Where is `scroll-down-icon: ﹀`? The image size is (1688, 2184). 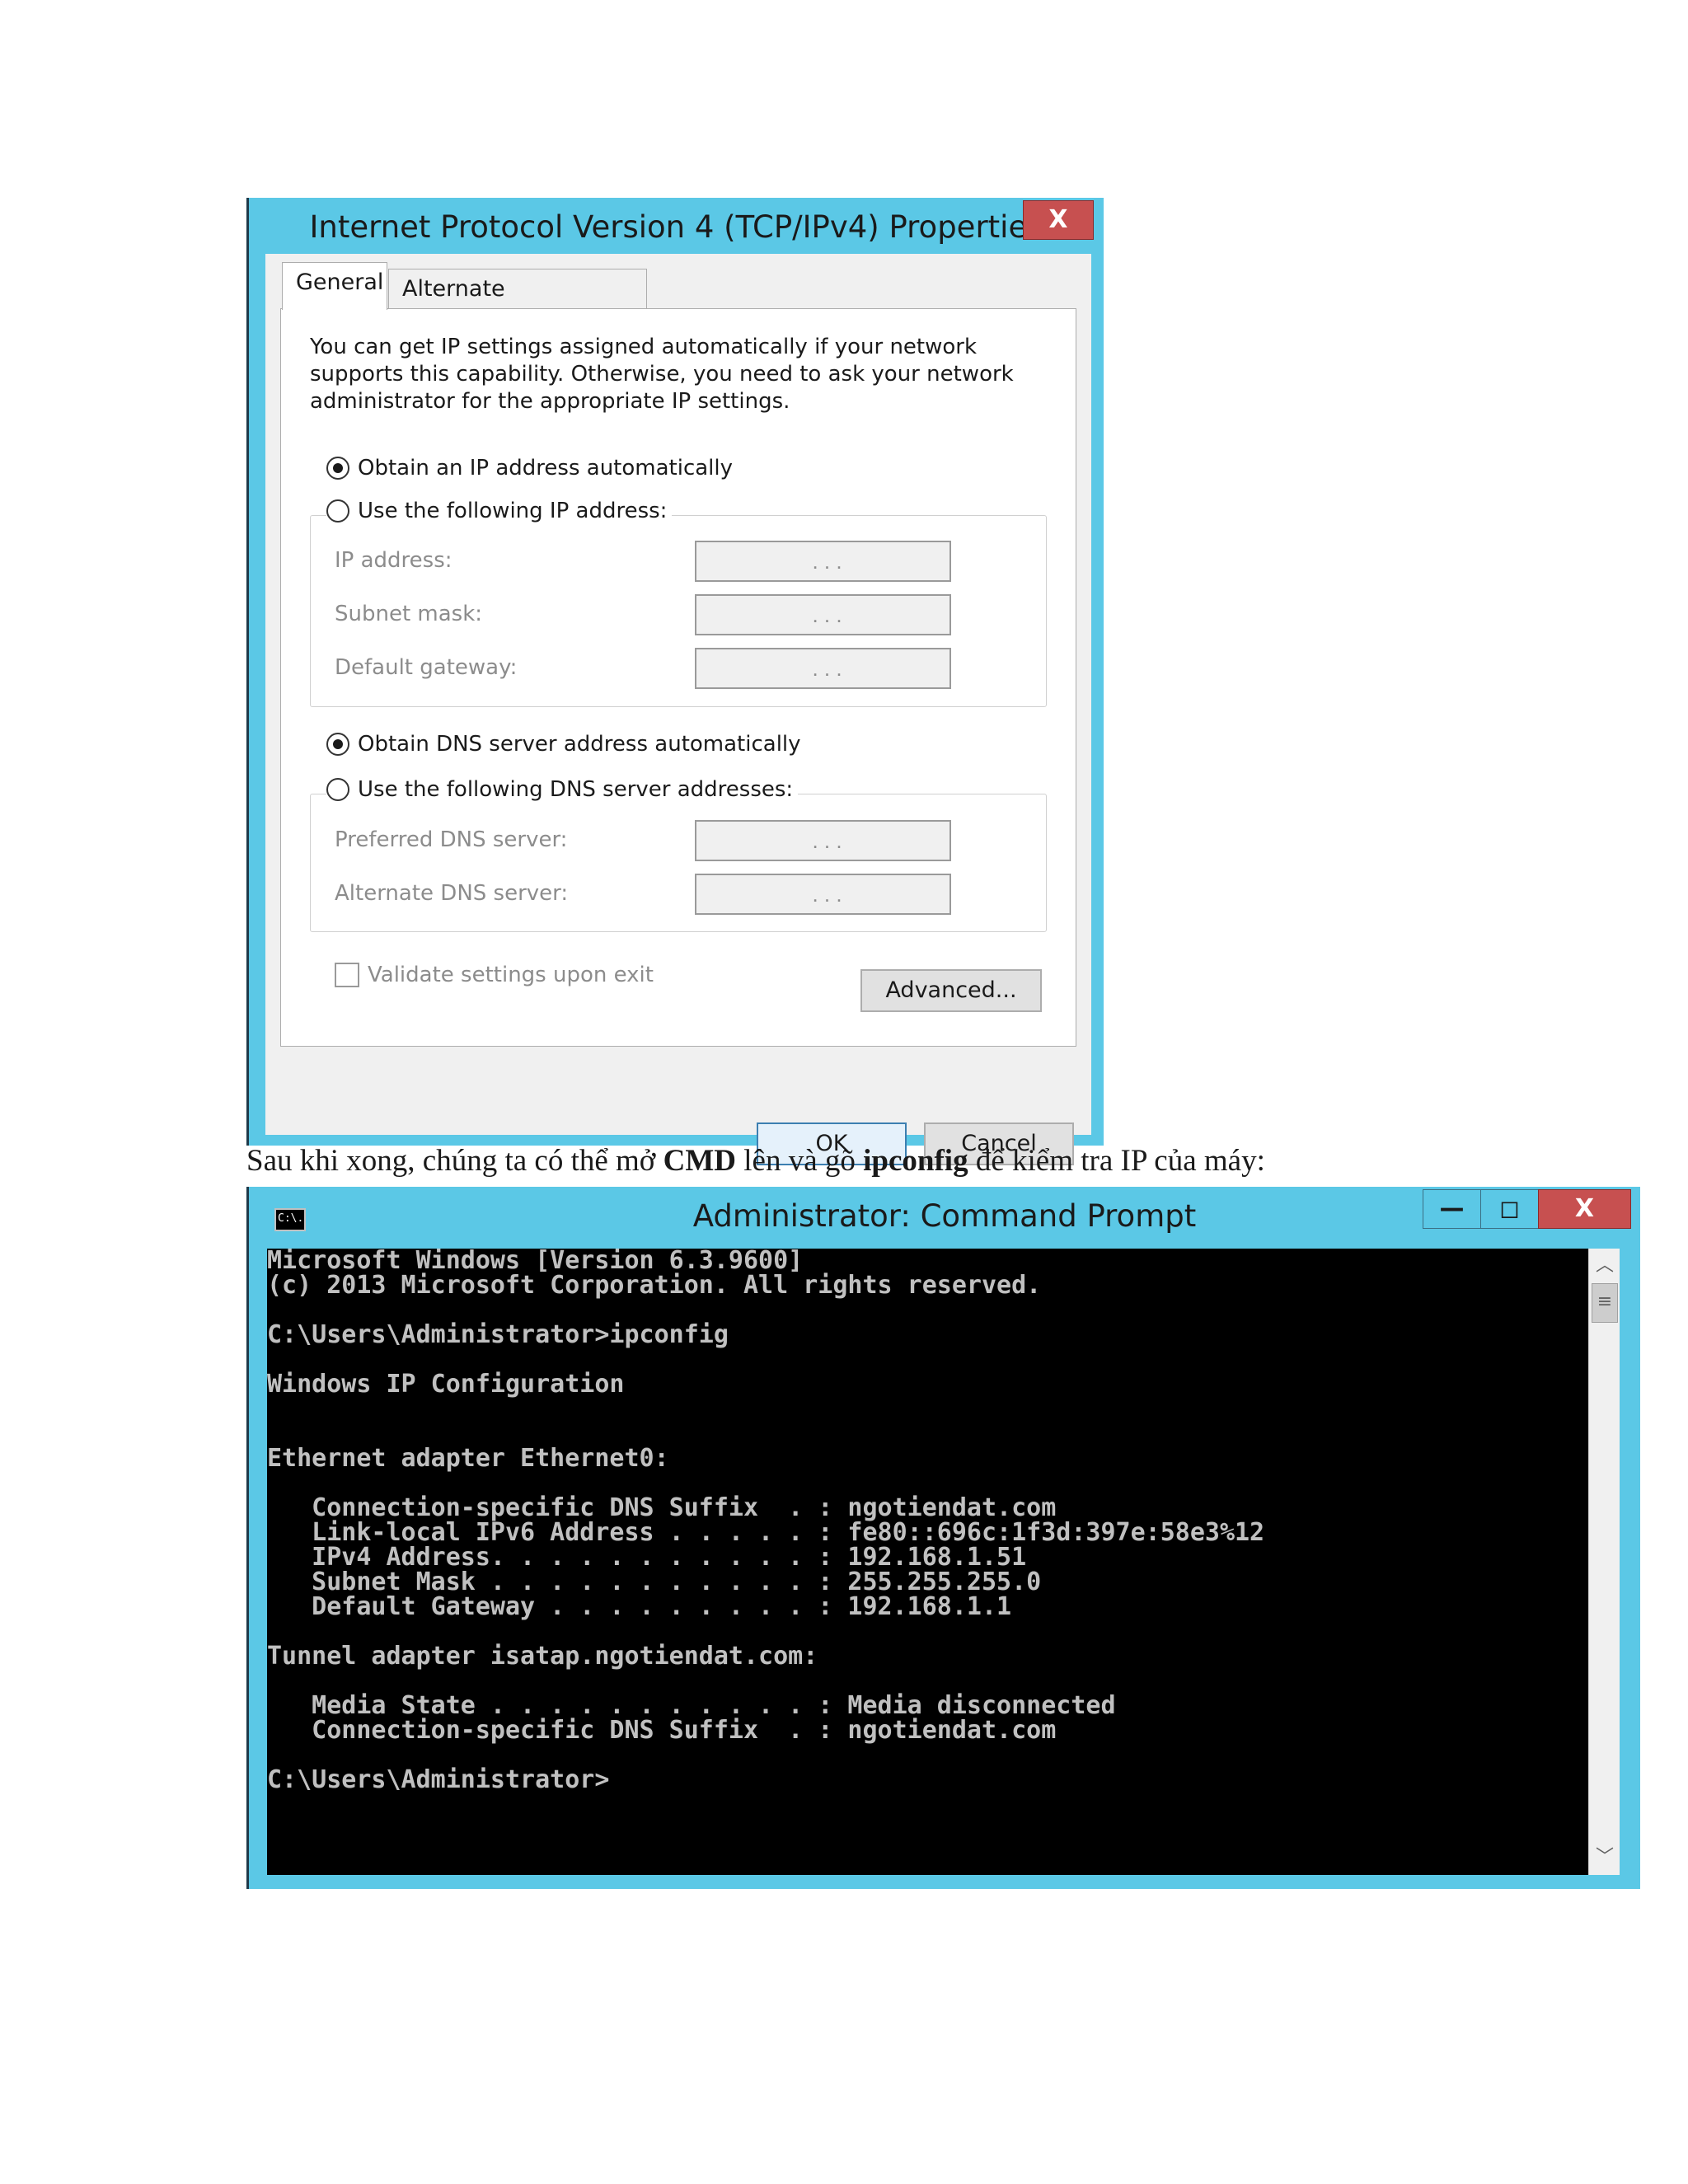
scroll-down-icon: ﹀ is located at coordinates (1605, 1857).